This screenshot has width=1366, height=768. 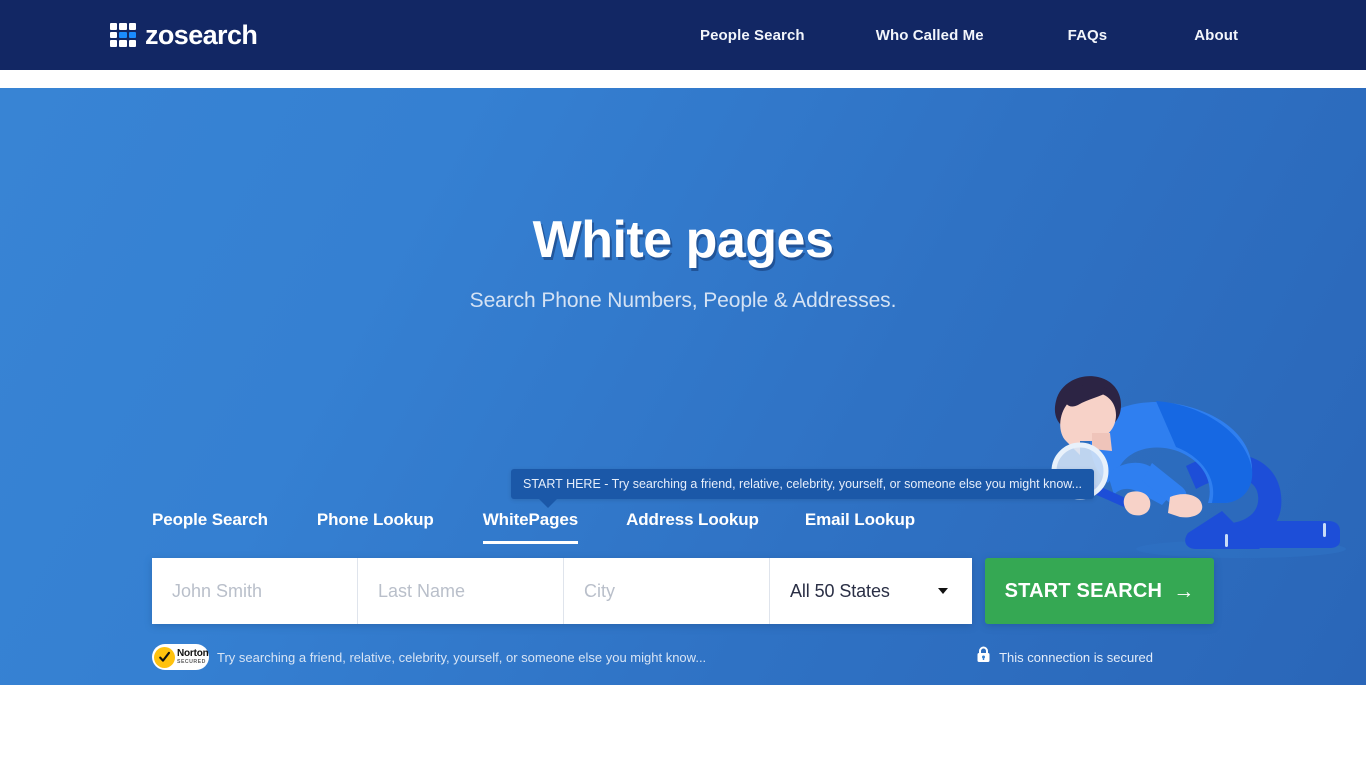 I want to click on grid-logo-icon, so click(x=123, y=35).